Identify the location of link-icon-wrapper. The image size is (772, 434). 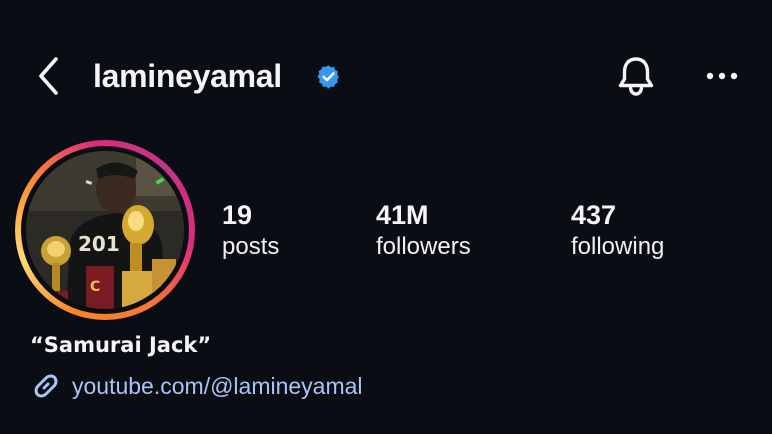
(47, 386).